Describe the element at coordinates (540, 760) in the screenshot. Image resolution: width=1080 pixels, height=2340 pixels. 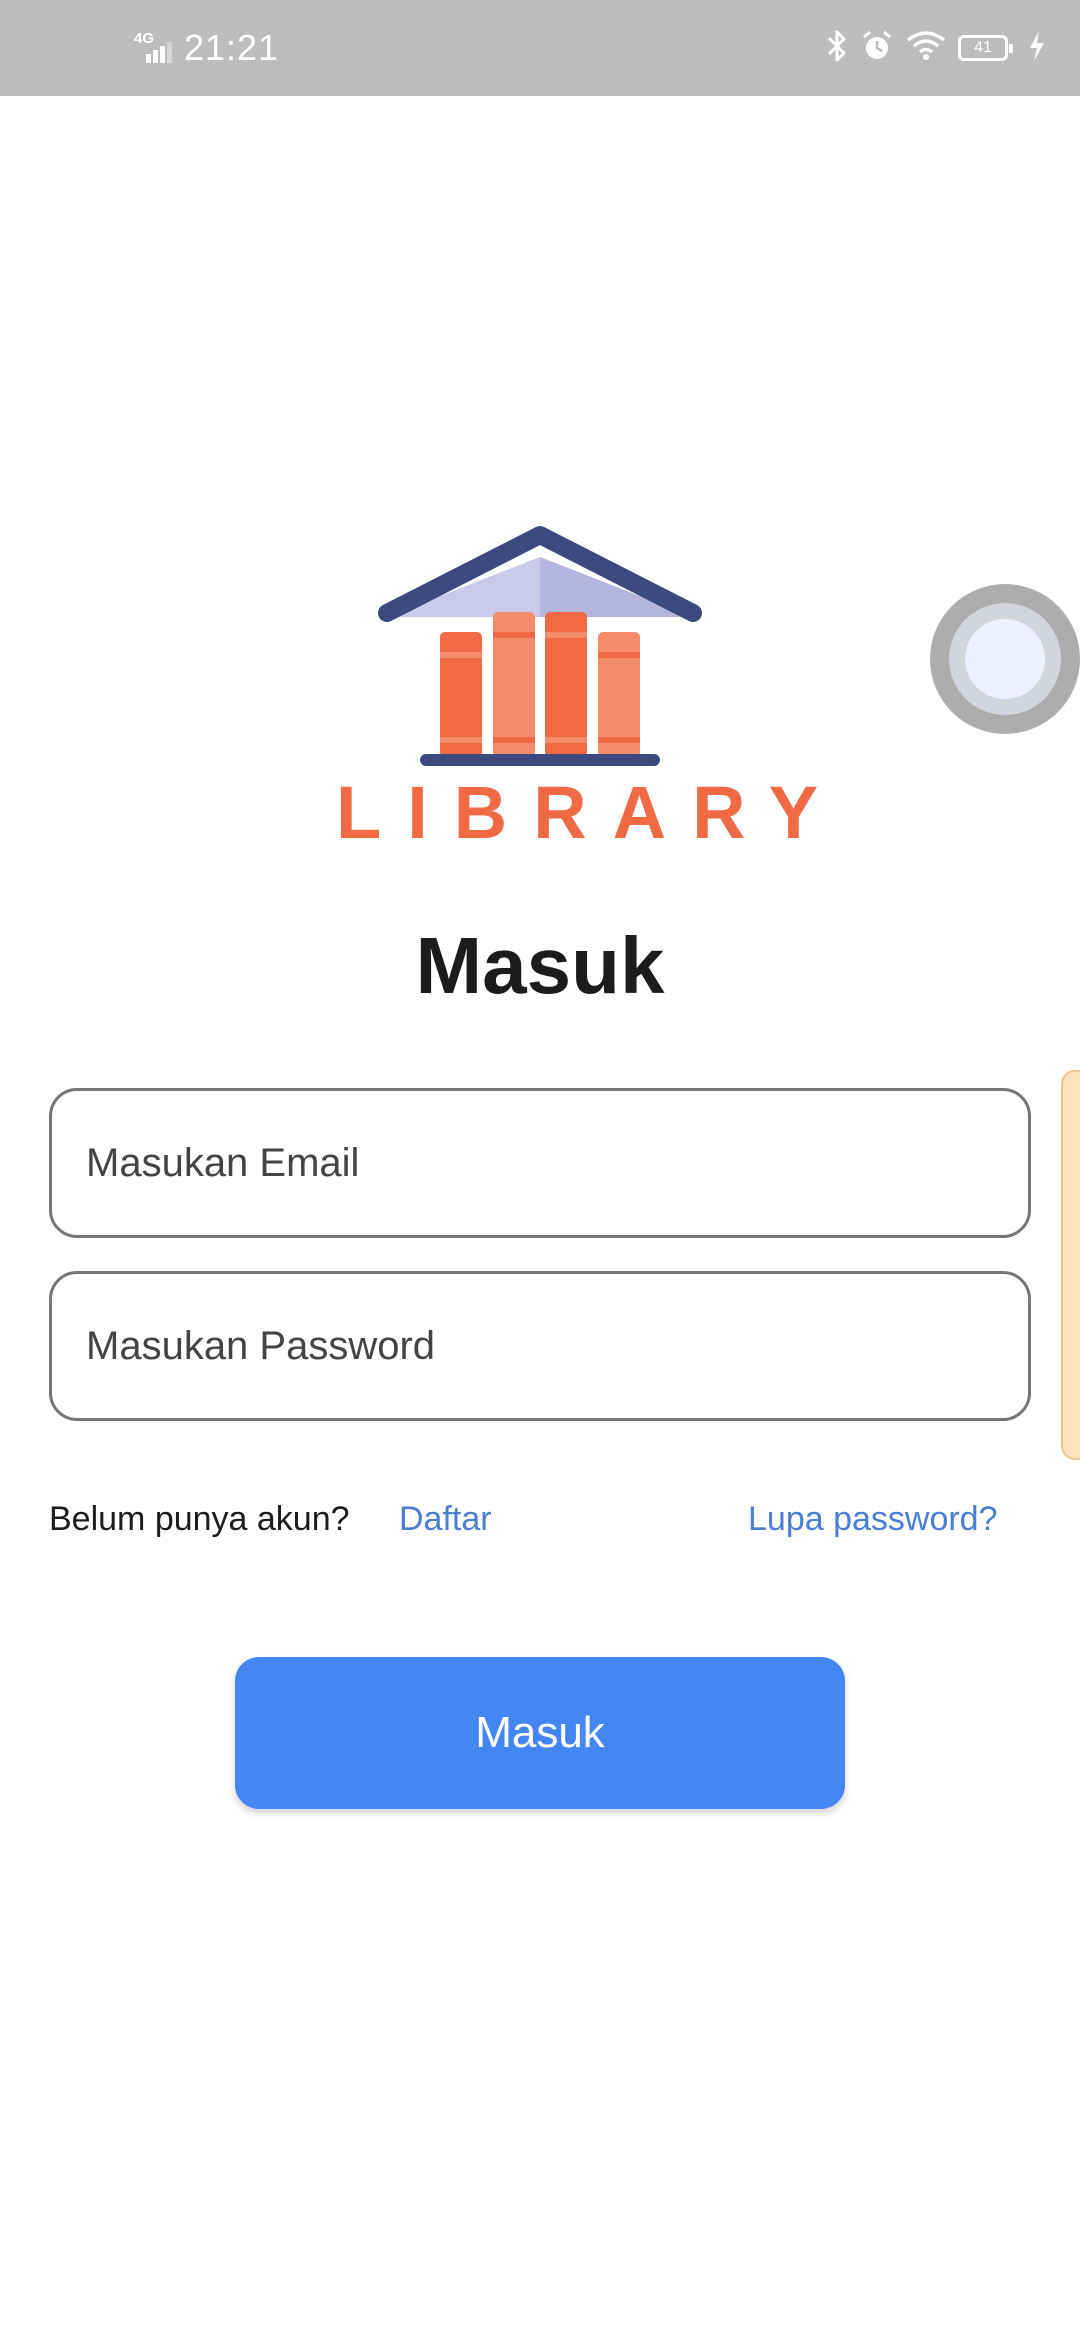
I see `logo-shelf` at that location.